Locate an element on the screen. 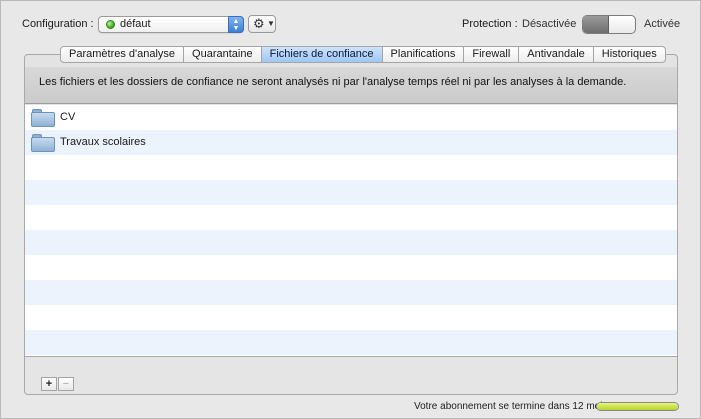 The width and height of the screenshot is (701, 419). item-name: CV is located at coordinates (68, 117).